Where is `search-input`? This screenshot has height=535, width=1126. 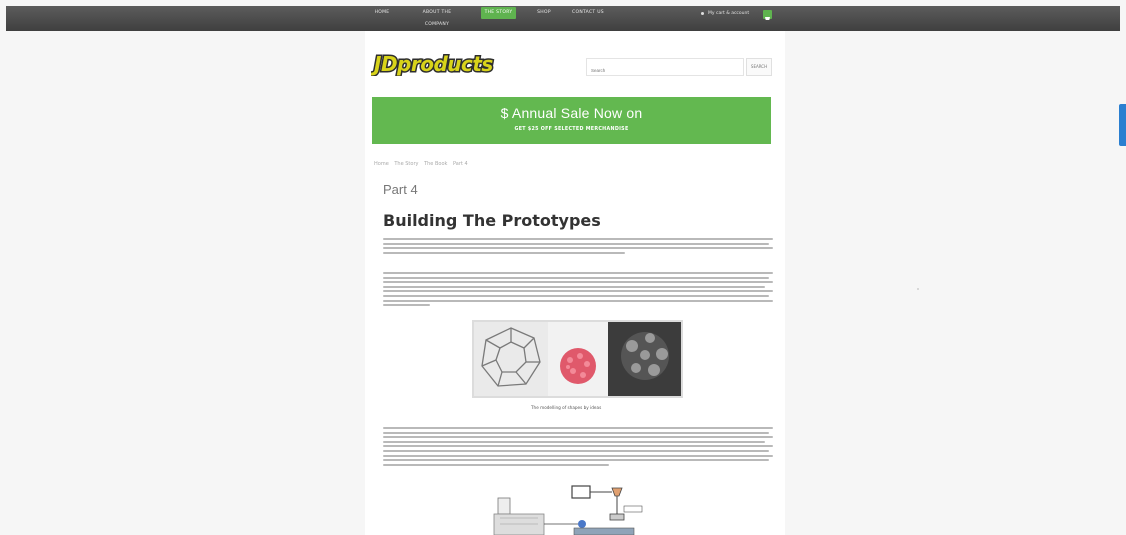 search-input is located at coordinates (665, 70).